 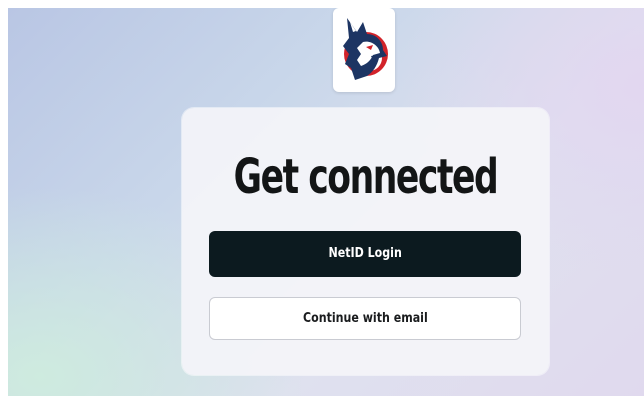 I want to click on netid-login-label: NetID Login, so click(x=365, y=253).